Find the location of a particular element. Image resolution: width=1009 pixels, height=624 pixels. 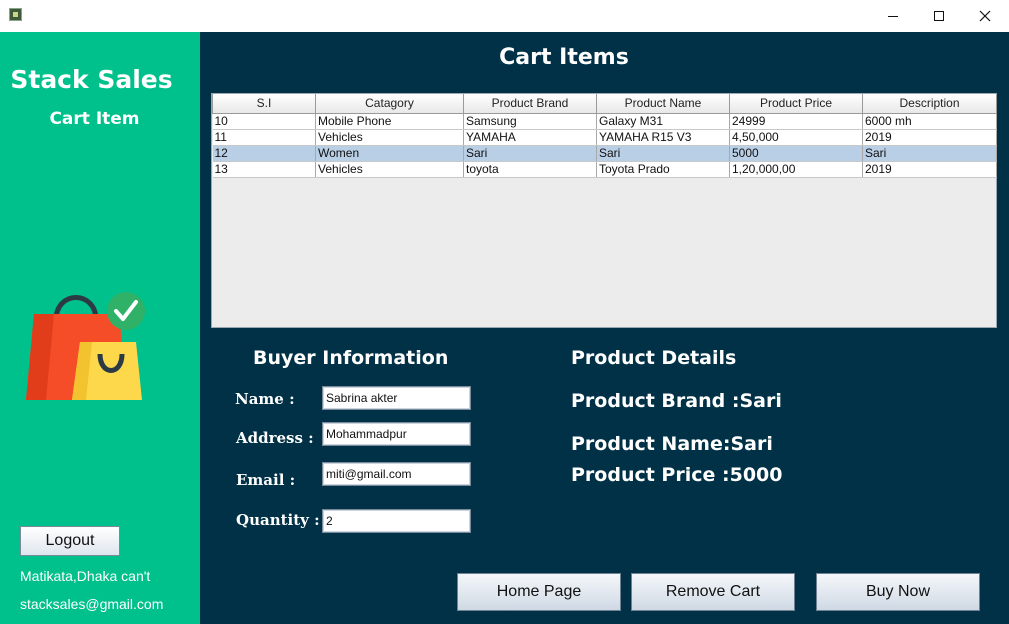

close-button is located at coordinates (985, 16).